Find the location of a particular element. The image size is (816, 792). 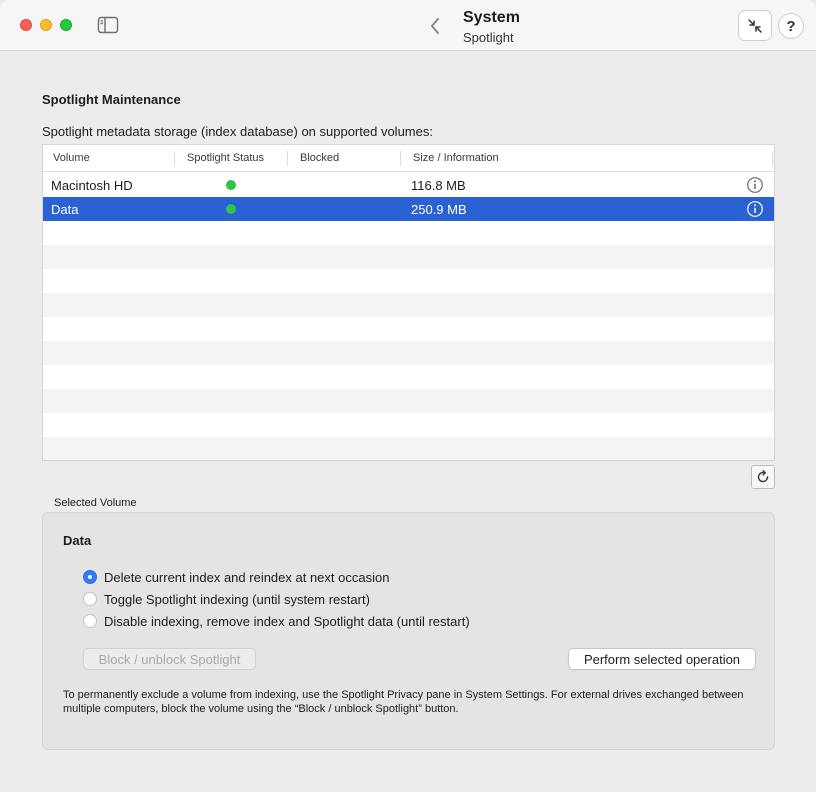

table-row: Macintosh HD 116.8 MB is located at coordinates (408, 185).